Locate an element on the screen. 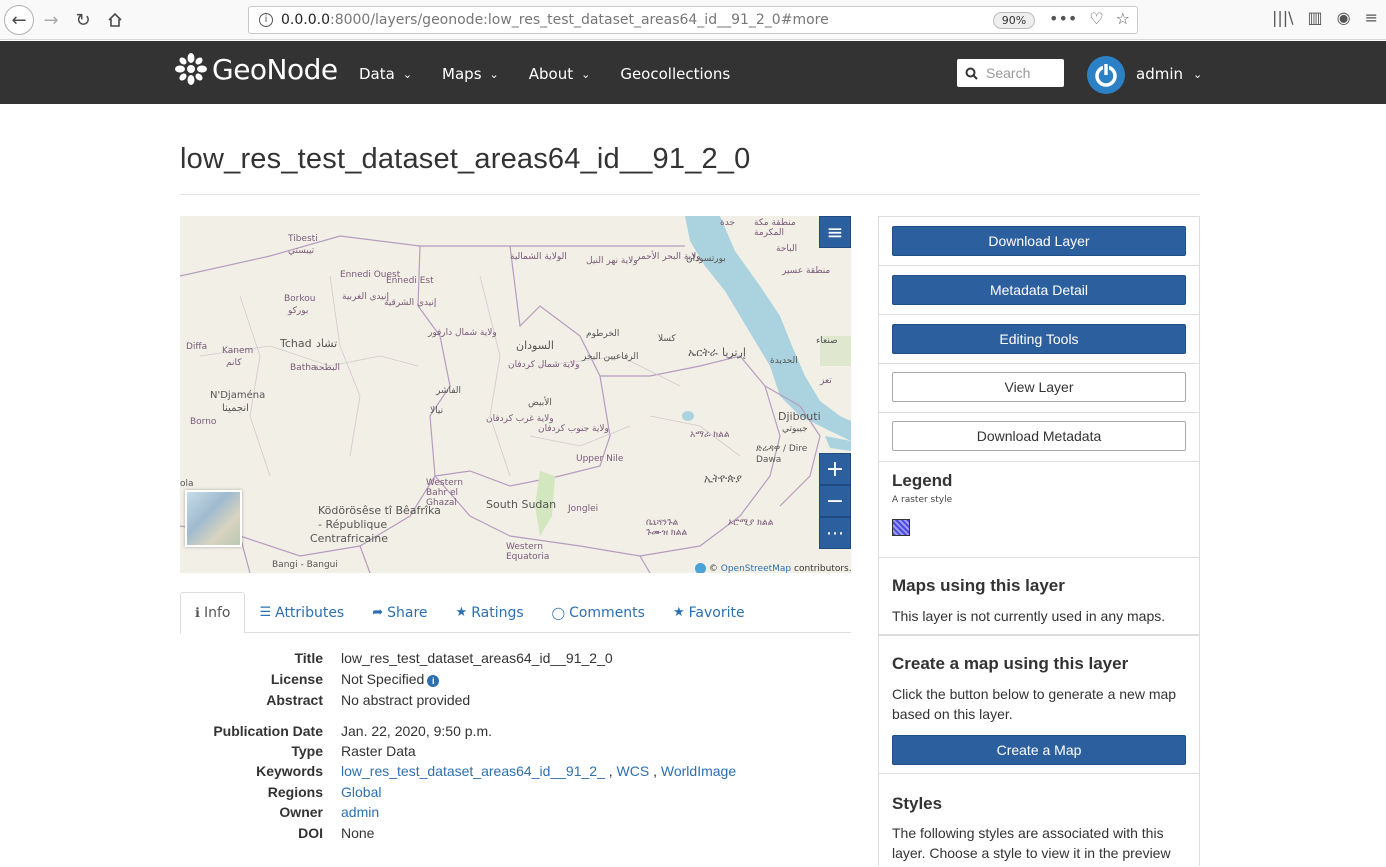  map-label: ድሬዳዋ / Dire Dawa is located at coordinates (782, 454).